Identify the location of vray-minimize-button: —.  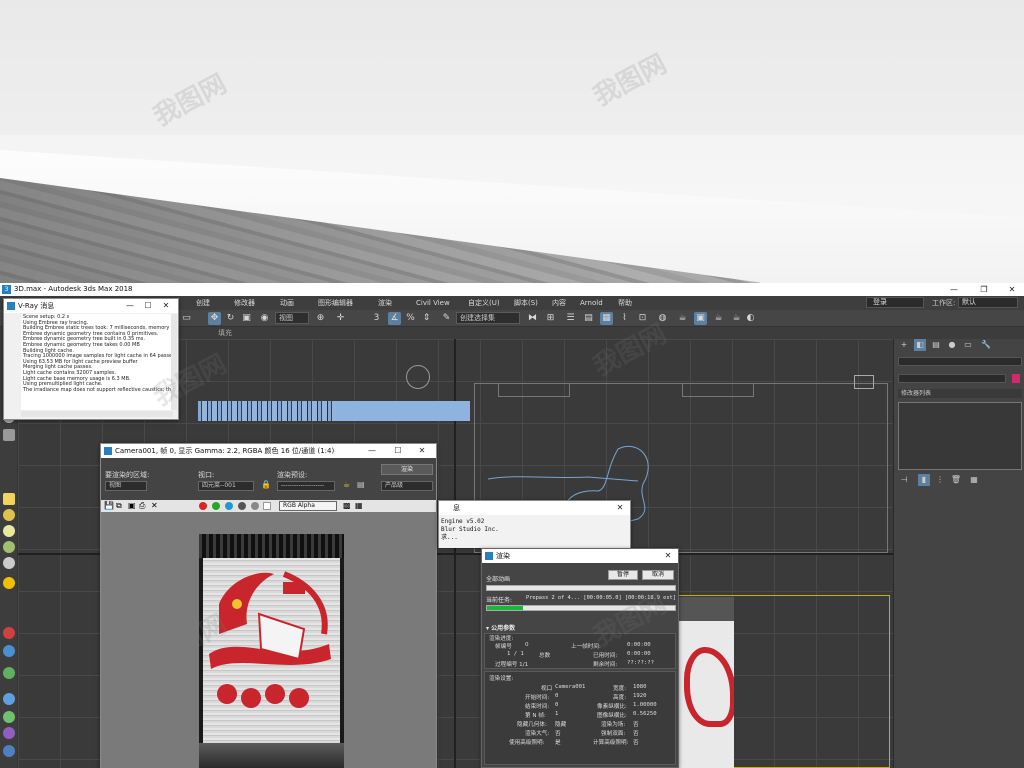
(130, 306).